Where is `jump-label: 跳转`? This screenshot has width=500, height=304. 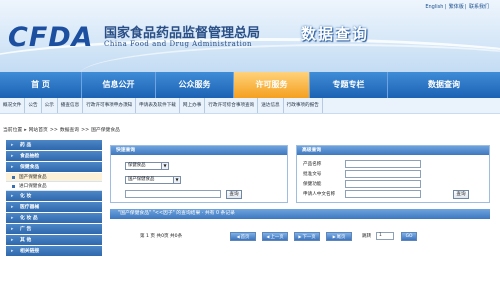
jump-label: 跳转 is located at coordinates (367, 236).